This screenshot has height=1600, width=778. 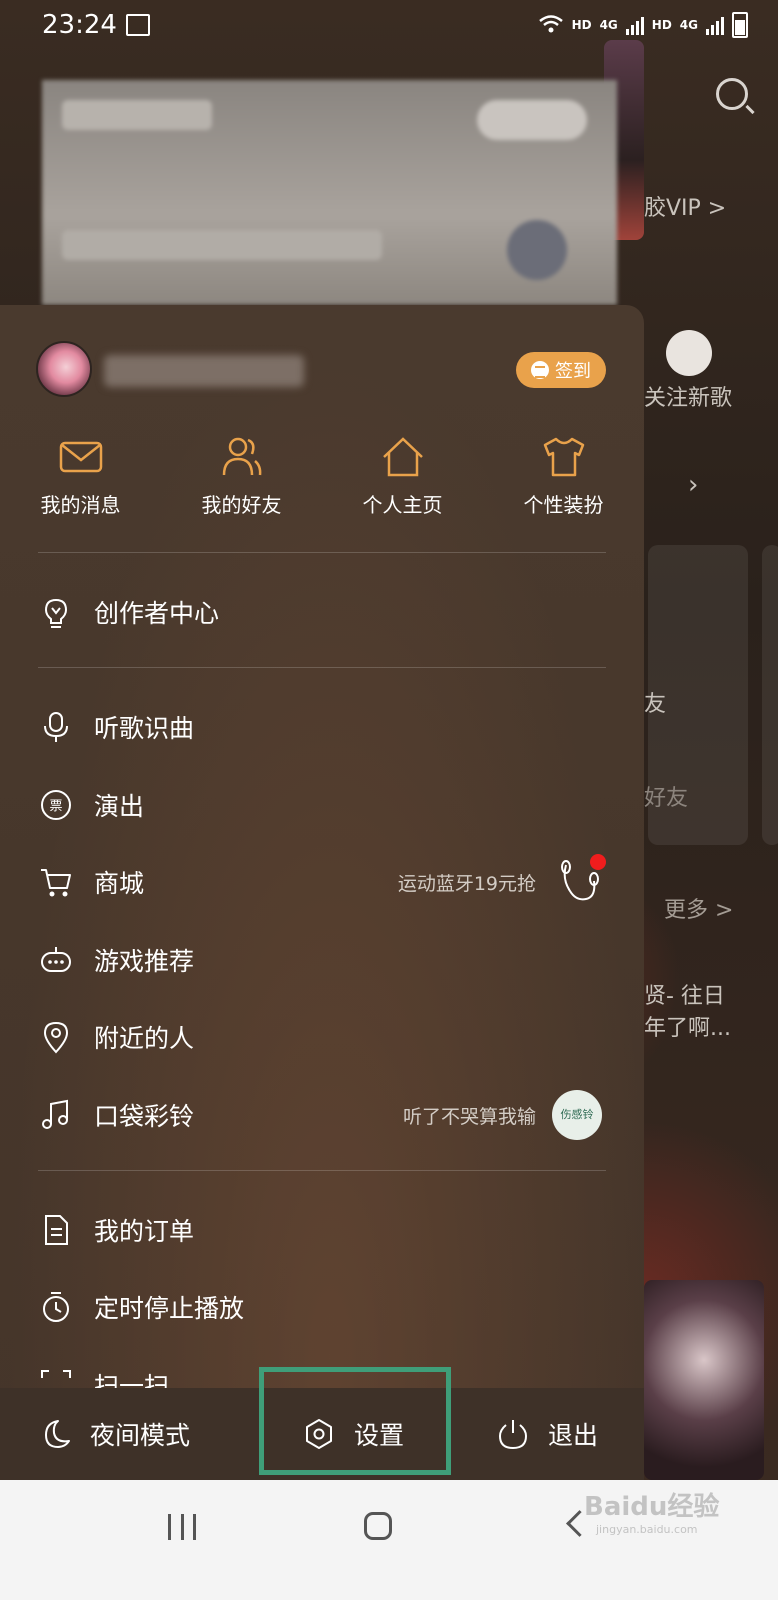 I want to click on power-icon, so click(x=513, y=1435).